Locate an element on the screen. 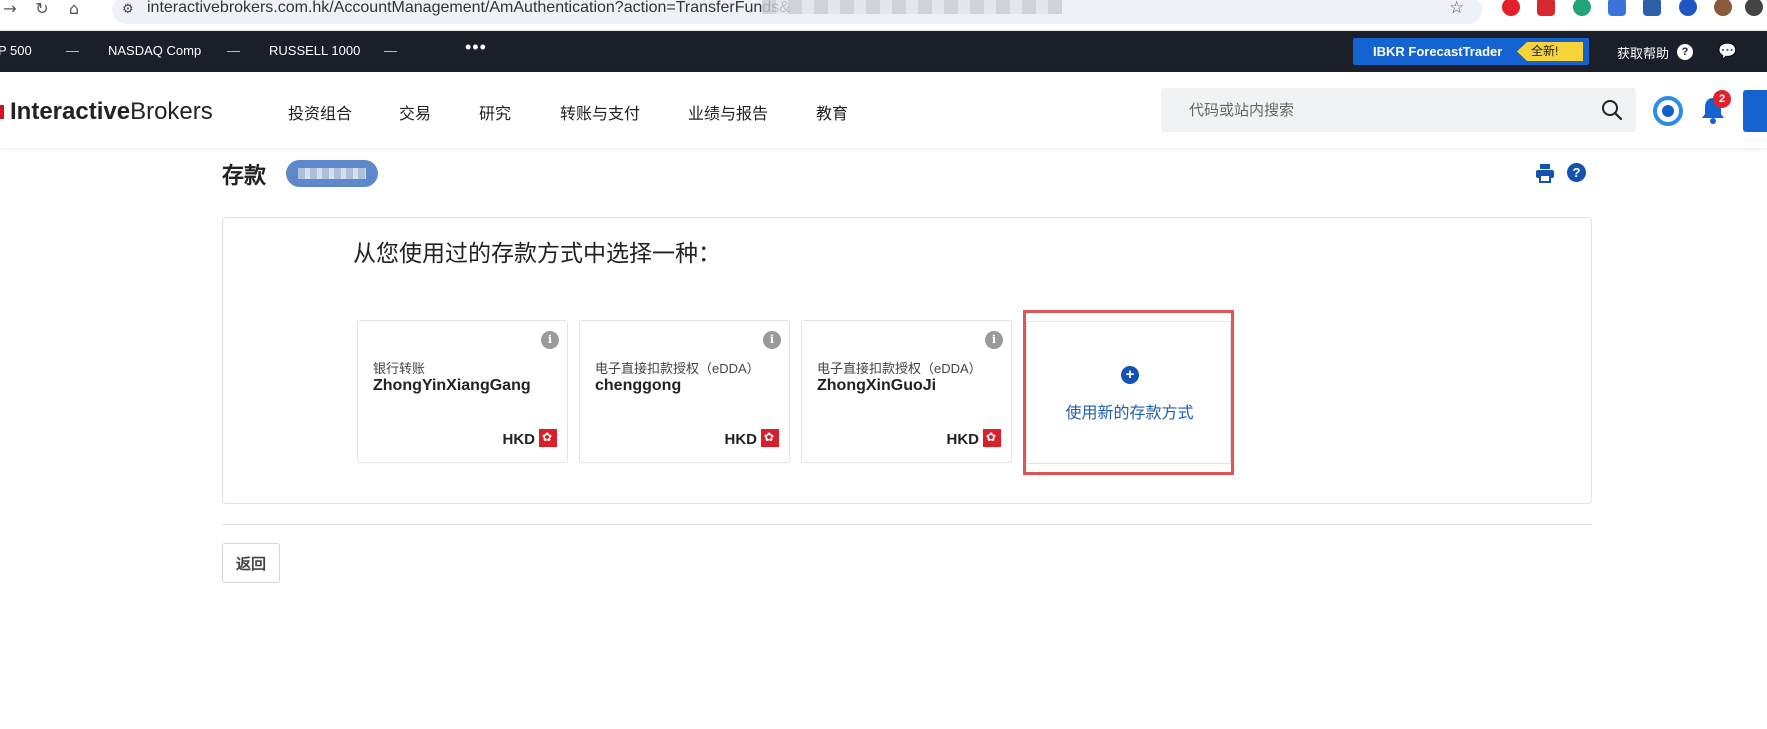  new-deposit-method-card: + 使用新的存款方式 is located at coordinates (1128, 392).